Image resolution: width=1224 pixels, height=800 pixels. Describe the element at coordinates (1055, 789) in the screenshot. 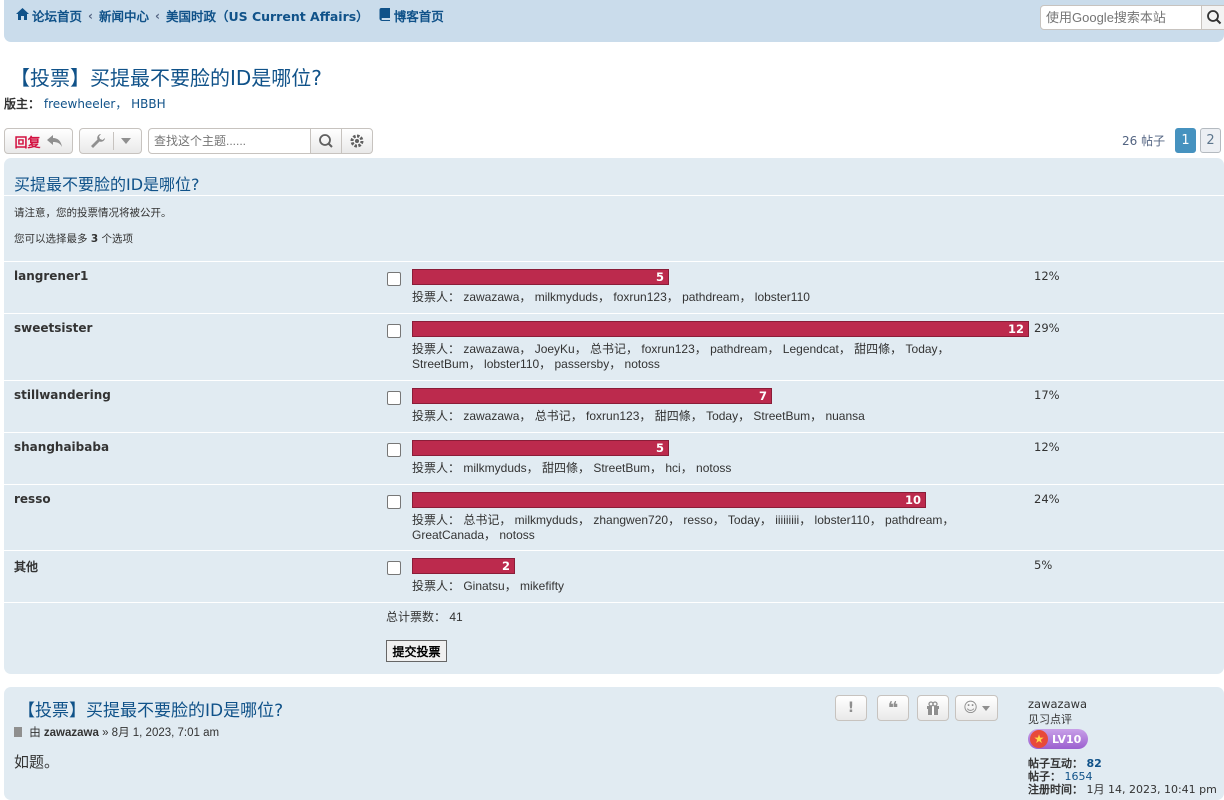

I see `joined-label: 注册时间：` at that location.